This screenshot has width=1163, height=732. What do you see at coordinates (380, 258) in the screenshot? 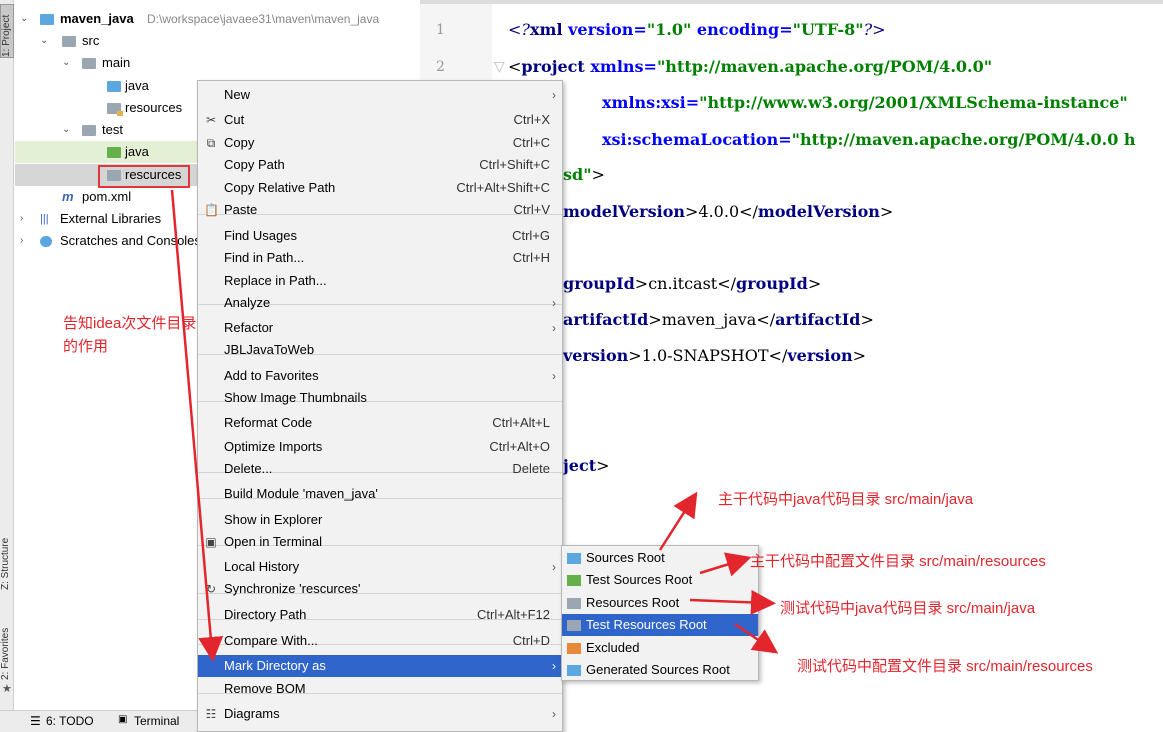
I see `menu-item-find-in-path: Find in Path... Ctrl+H` at bounding box center [380, 258].